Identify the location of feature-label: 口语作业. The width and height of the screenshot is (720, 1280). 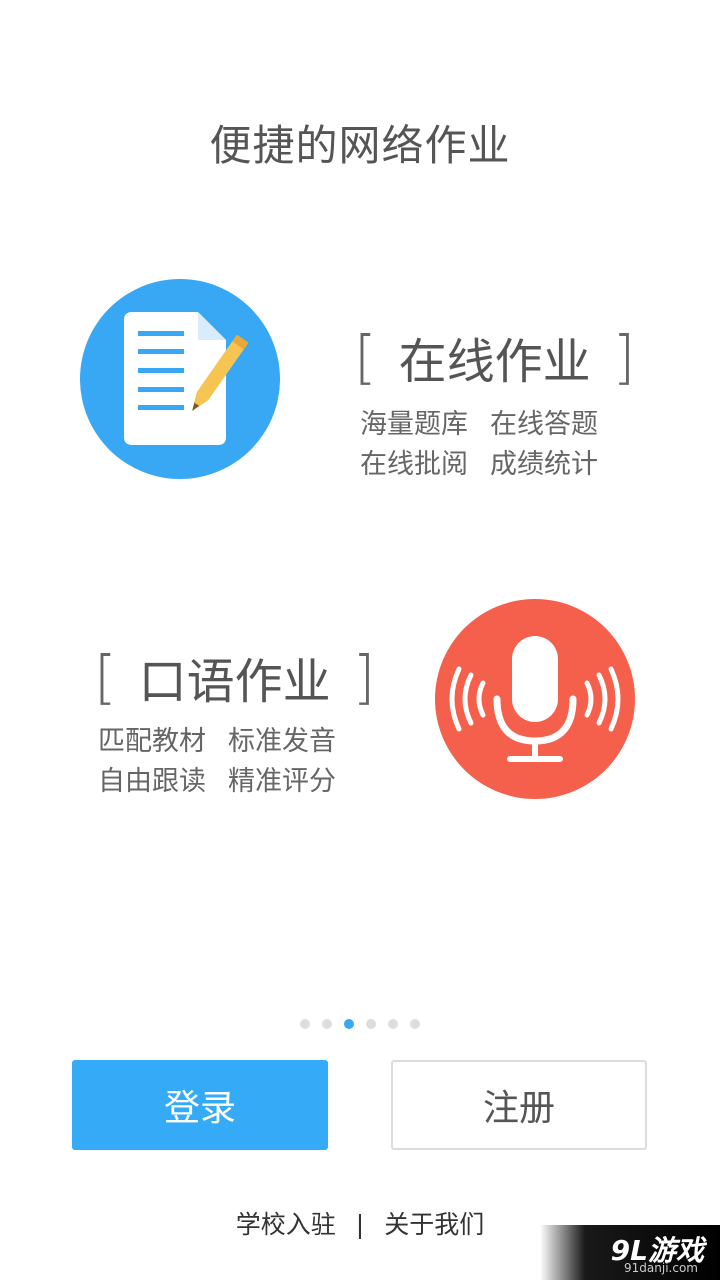
(234, 682).